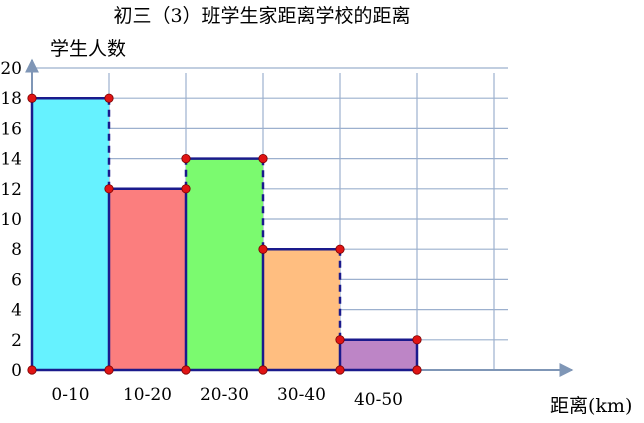 This screenshot has width=644, height=423. I want to click on chart-title: 初三（3）班学生家距离学校的距离, so click(261, 16).